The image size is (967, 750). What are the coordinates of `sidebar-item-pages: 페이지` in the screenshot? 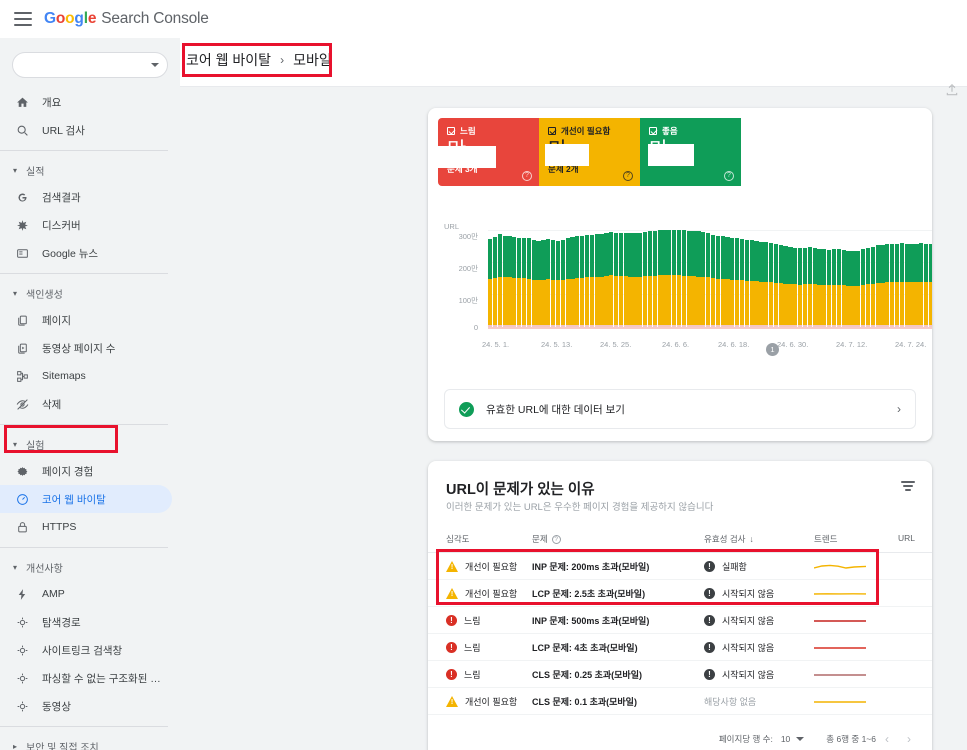 It's located at (86, 320).